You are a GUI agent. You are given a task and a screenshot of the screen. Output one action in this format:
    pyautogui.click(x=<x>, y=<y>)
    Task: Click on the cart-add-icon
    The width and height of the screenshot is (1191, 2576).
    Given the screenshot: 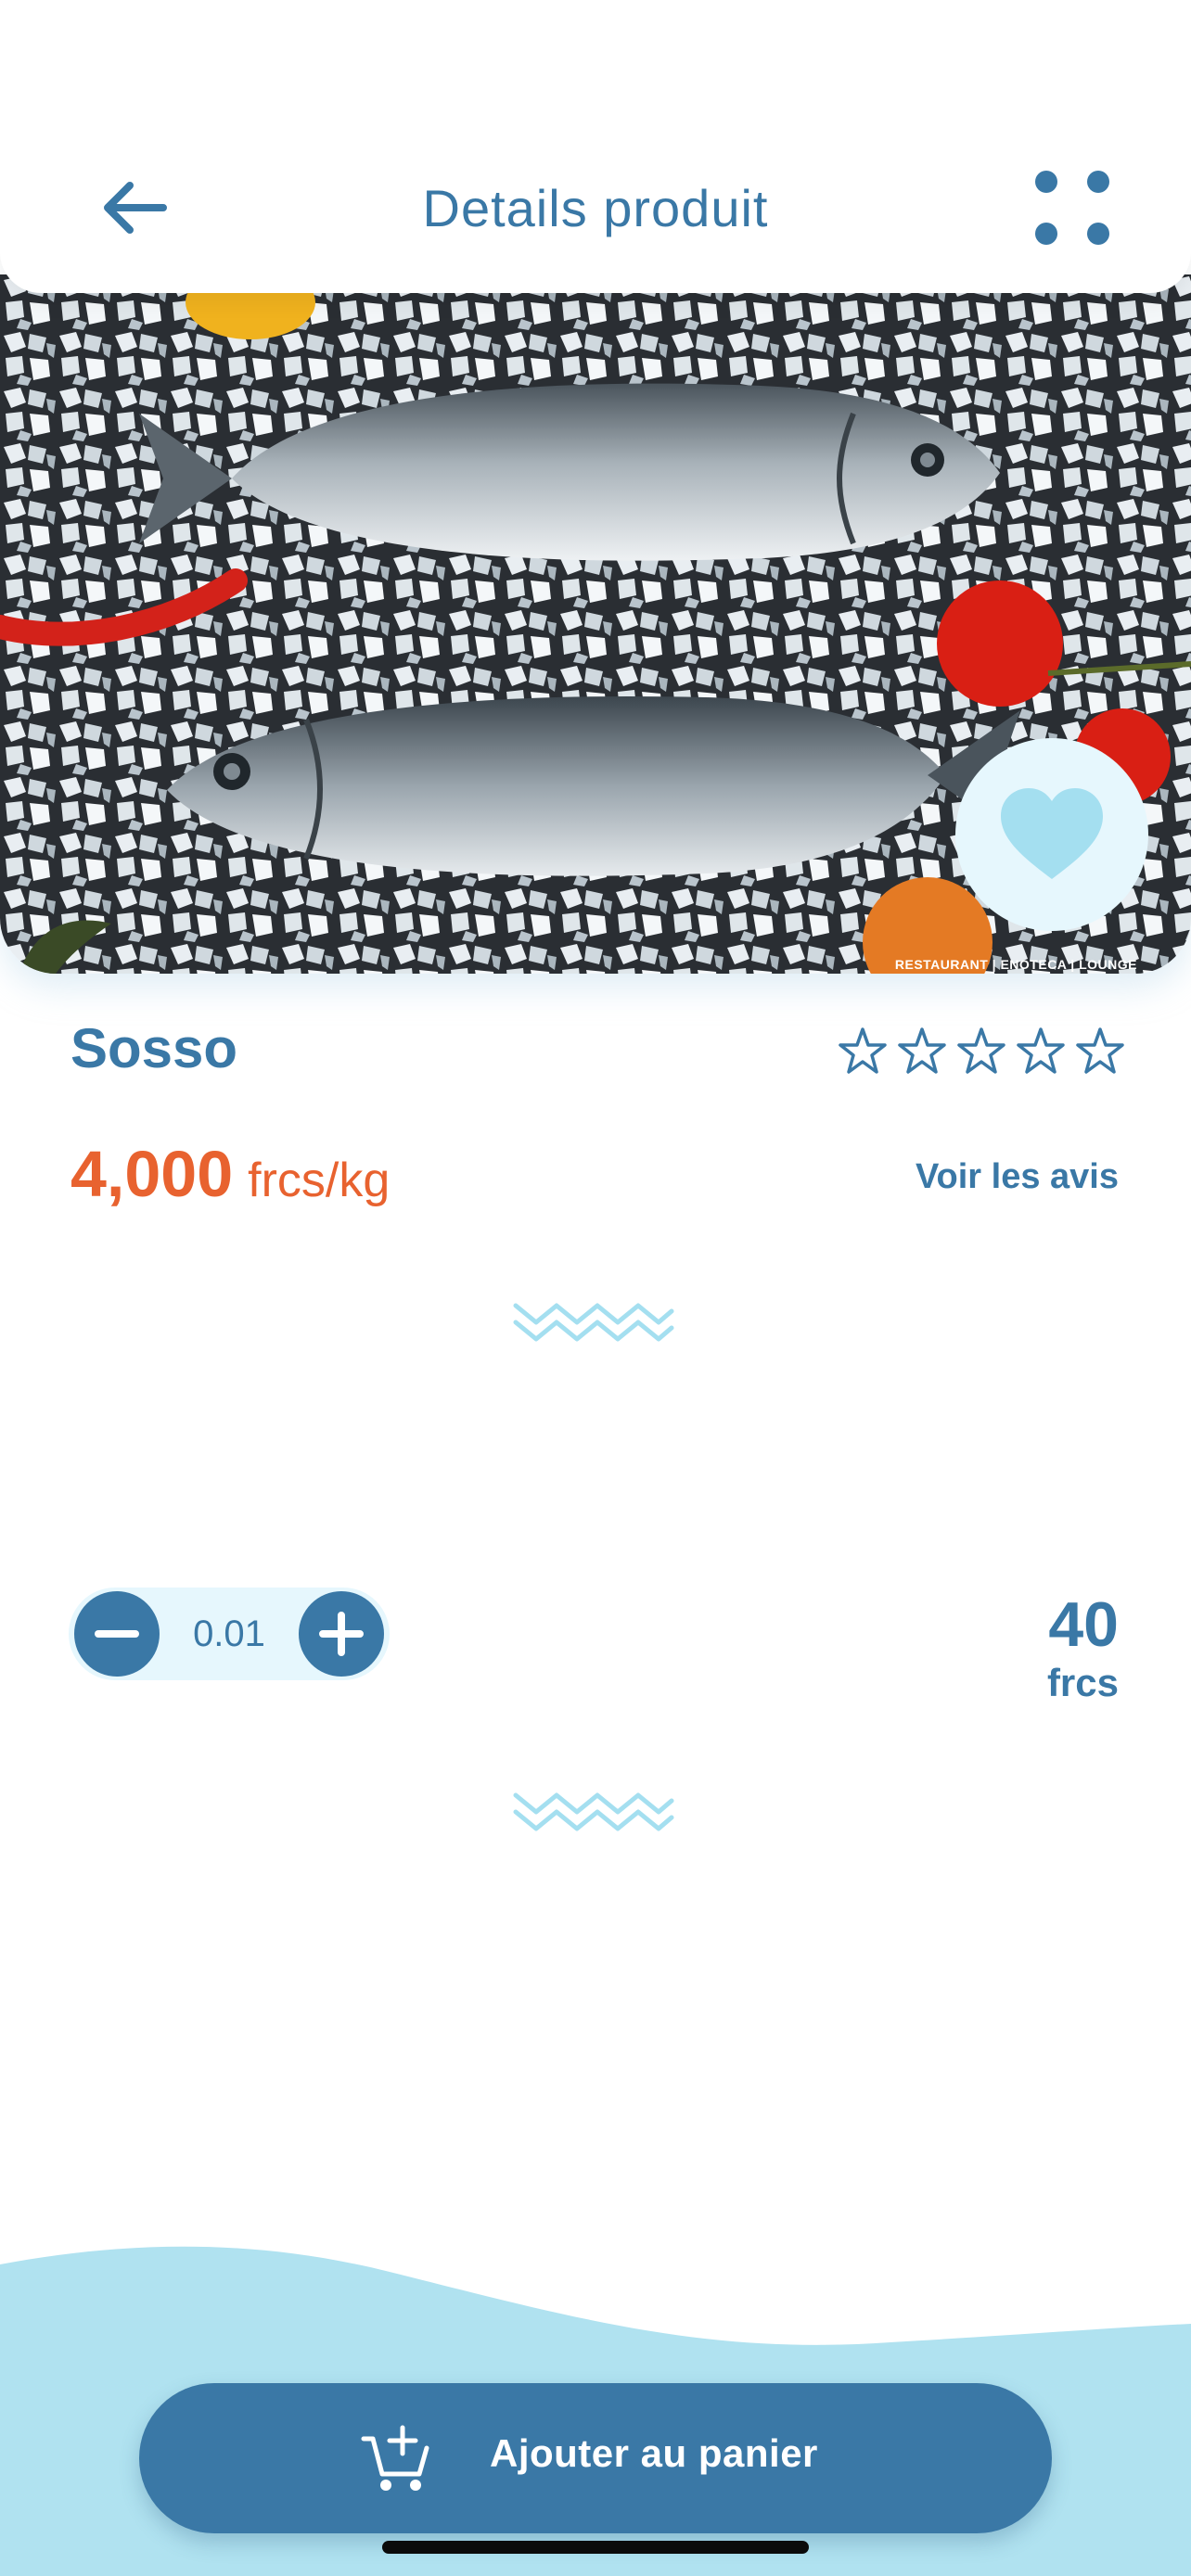 What is the action you would take?
    pyautogui.click(x=395, y=2458)
    